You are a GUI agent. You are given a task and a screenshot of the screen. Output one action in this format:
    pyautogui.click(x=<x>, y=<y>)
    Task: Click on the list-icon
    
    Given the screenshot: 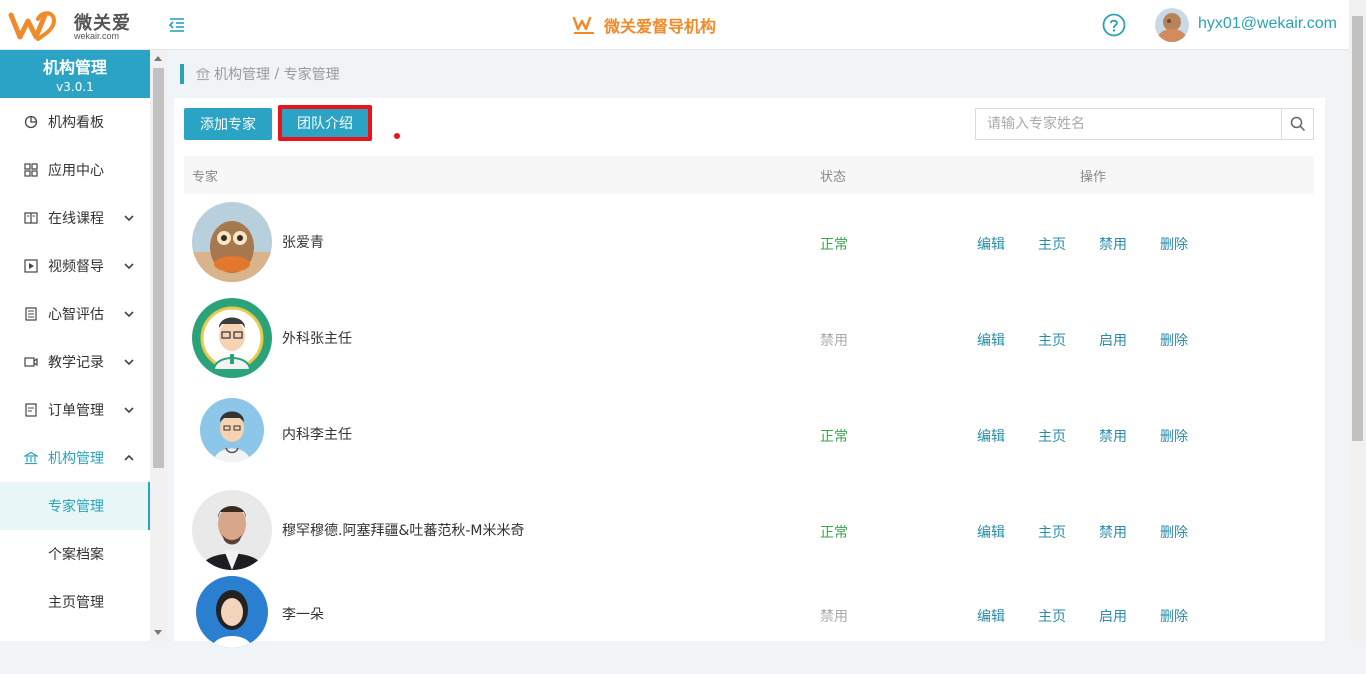 What is the action you would take?
    pyautogui.click(x=31, y=314)
    